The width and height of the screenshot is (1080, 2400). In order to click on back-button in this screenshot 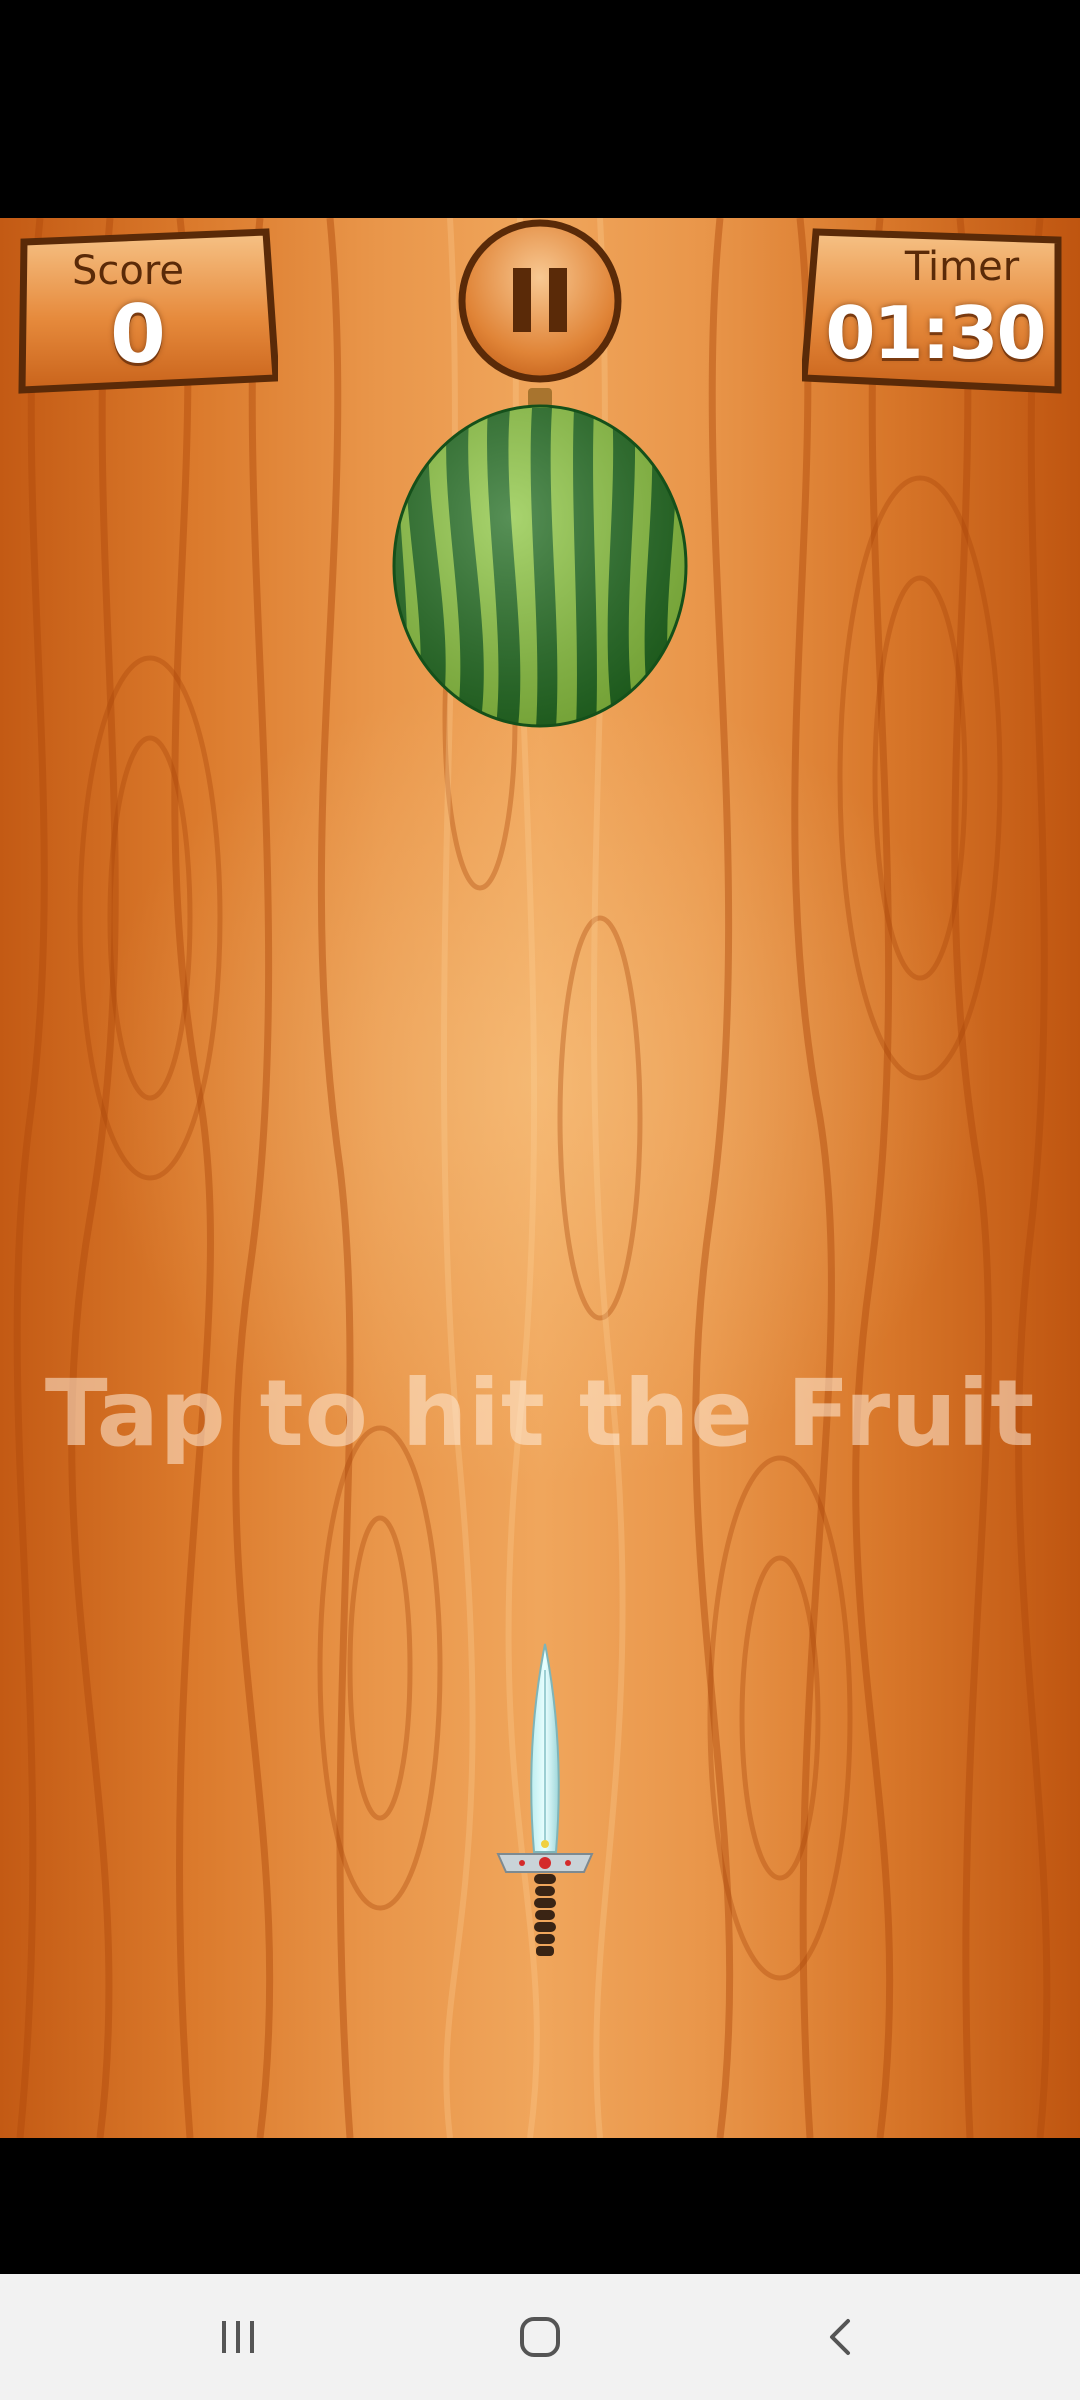, I will do `click(842, 2337)`.